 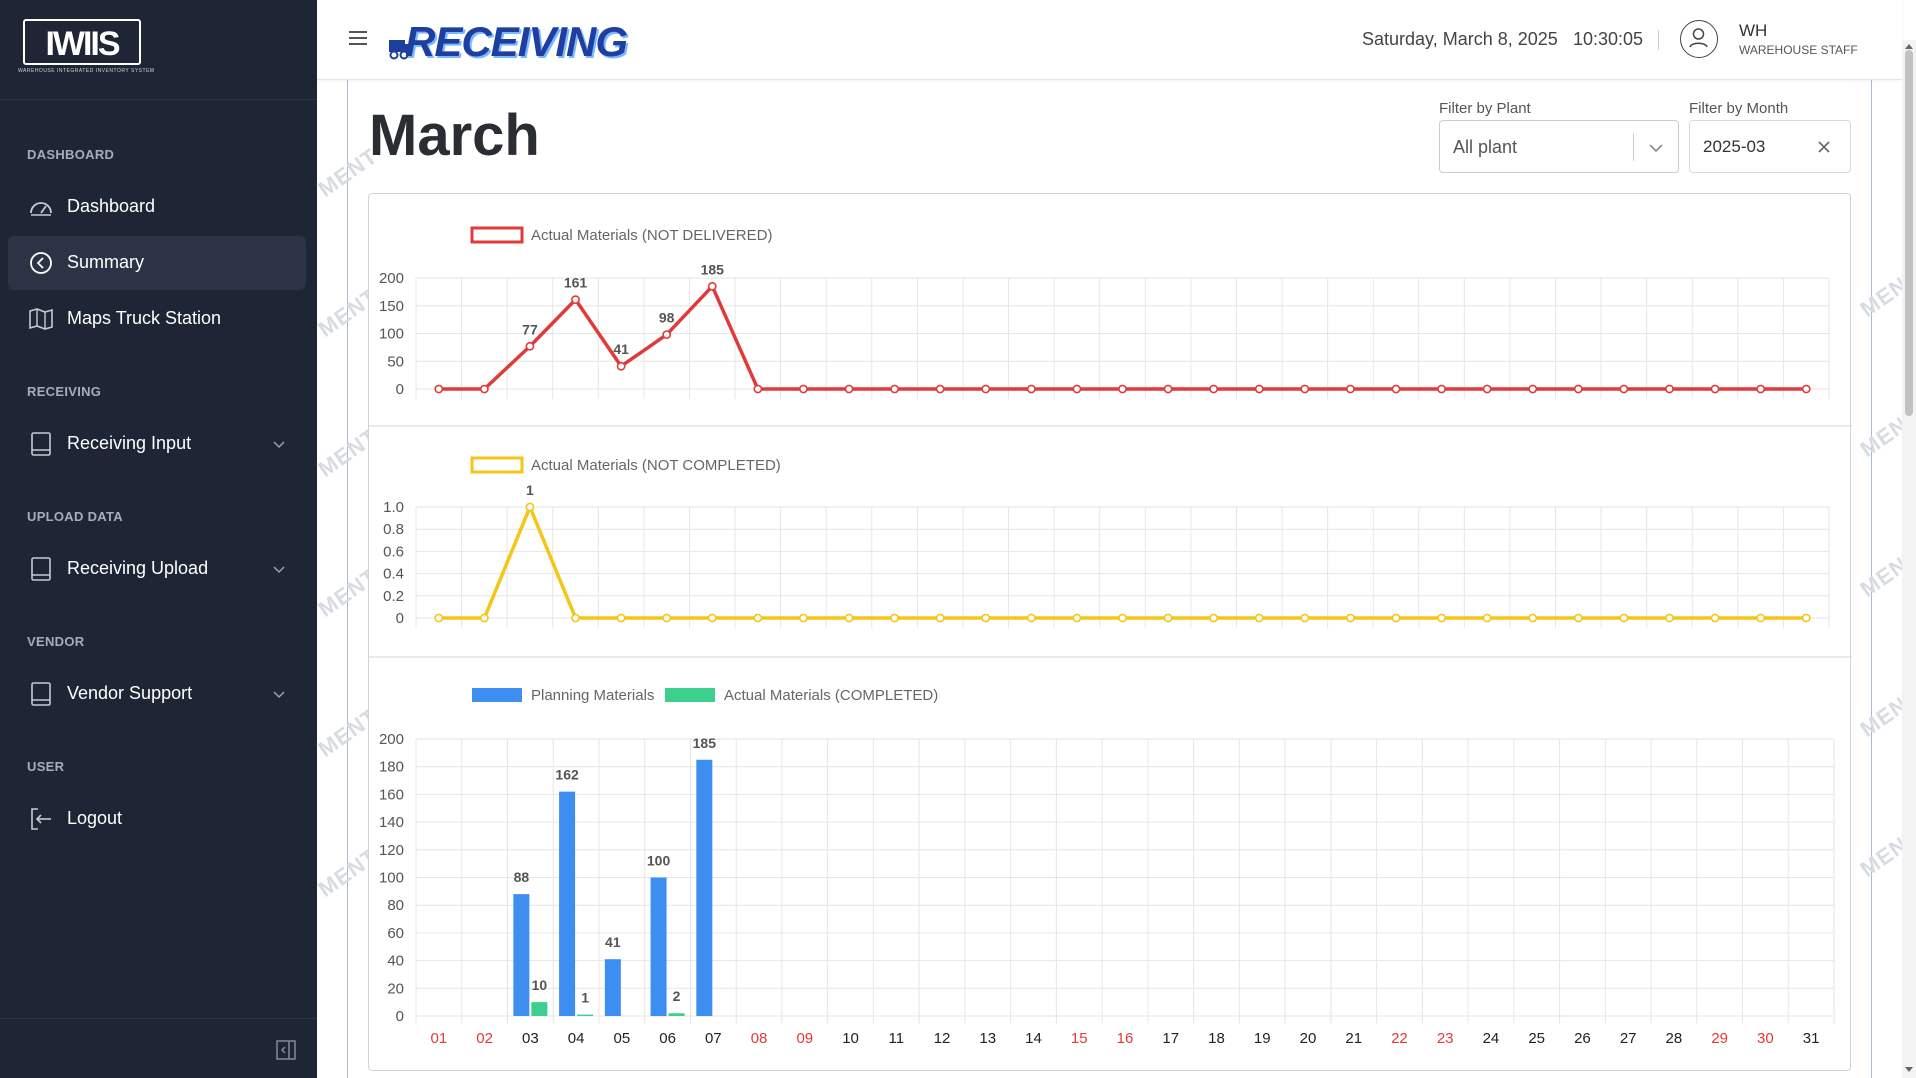 I want to click on month-picker: 2025-03, so click(x=1770, y=146).